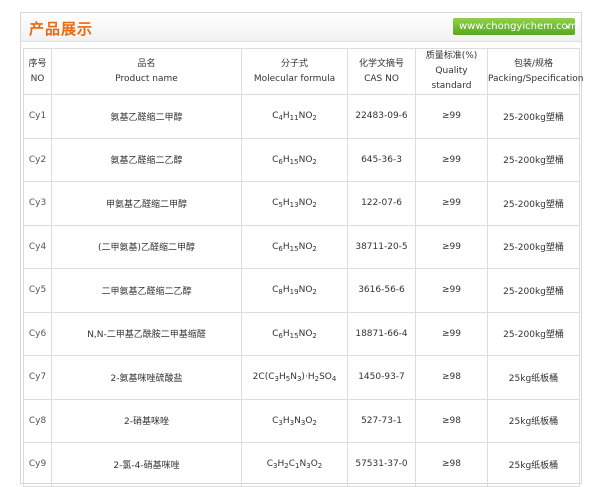 The width and height of the screenshot is (600, 487). What do you see at coordinates (146, 116) in the screenshot?
I see `cell-product-name: 氨基乙醛缩二甲醇` at bounding box center [146, 116].